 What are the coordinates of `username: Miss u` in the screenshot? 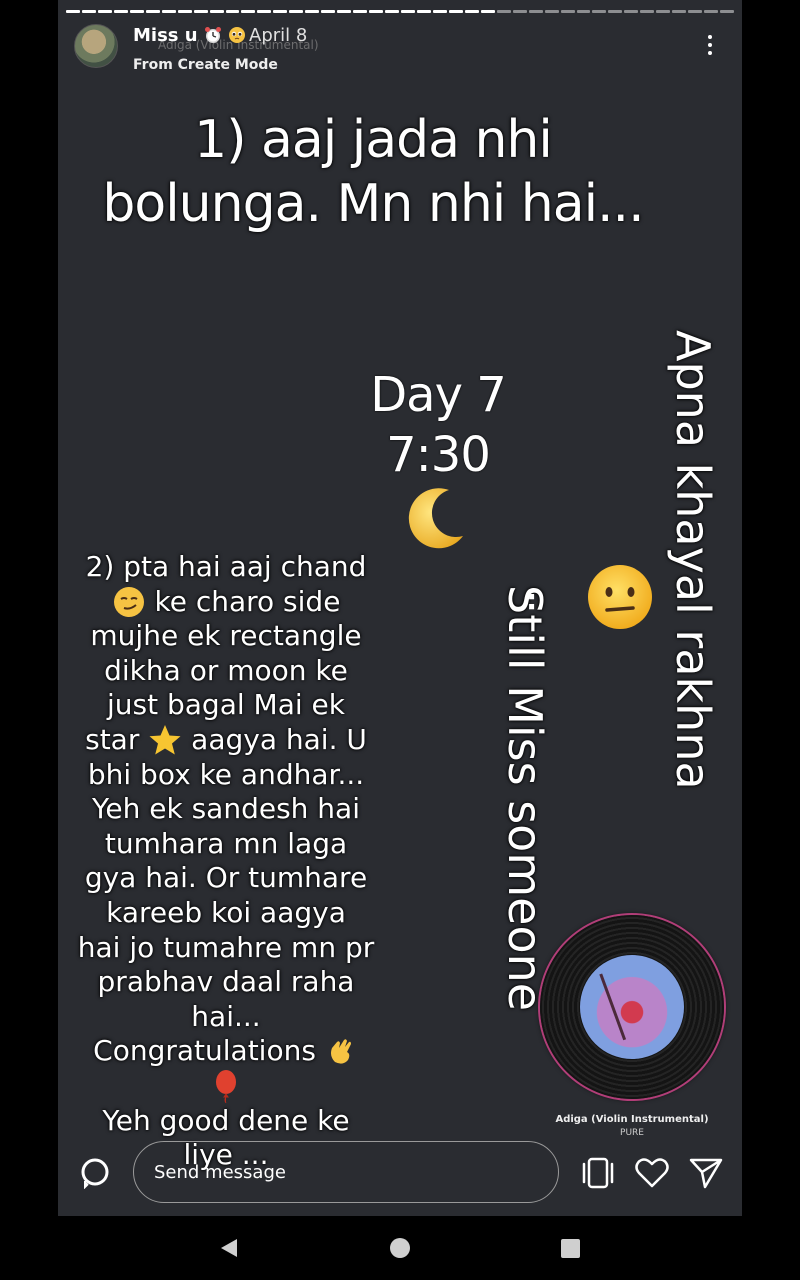 It's located at (189, 35).